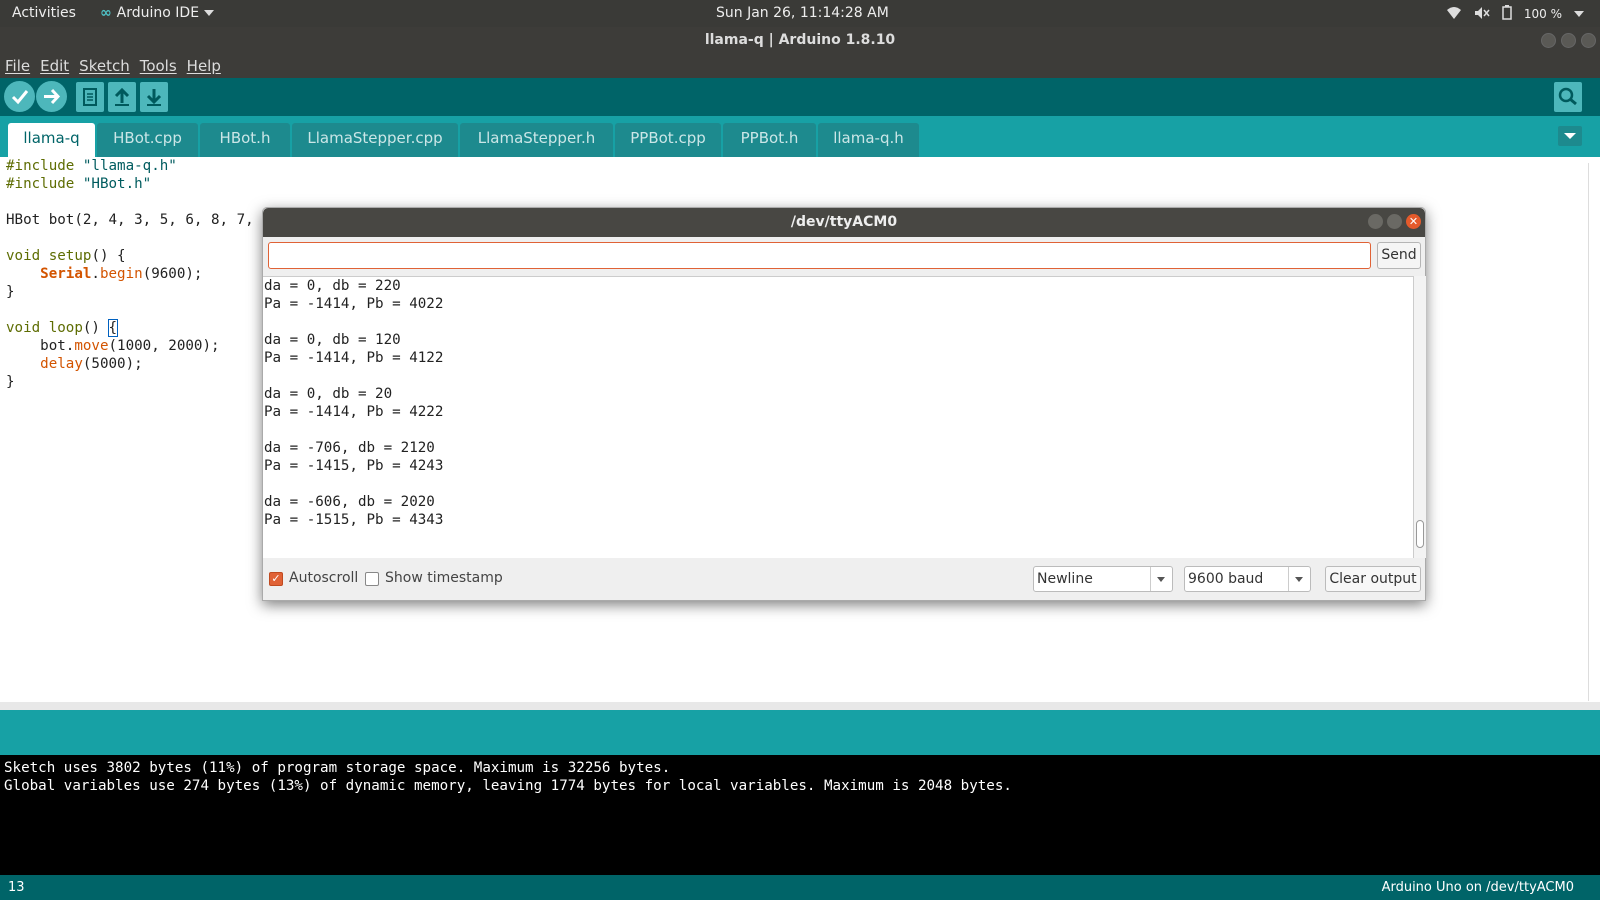  Describe the element at coordinates (372, 579) in the screenshot. I see `timestamp-checkbox` at that location.